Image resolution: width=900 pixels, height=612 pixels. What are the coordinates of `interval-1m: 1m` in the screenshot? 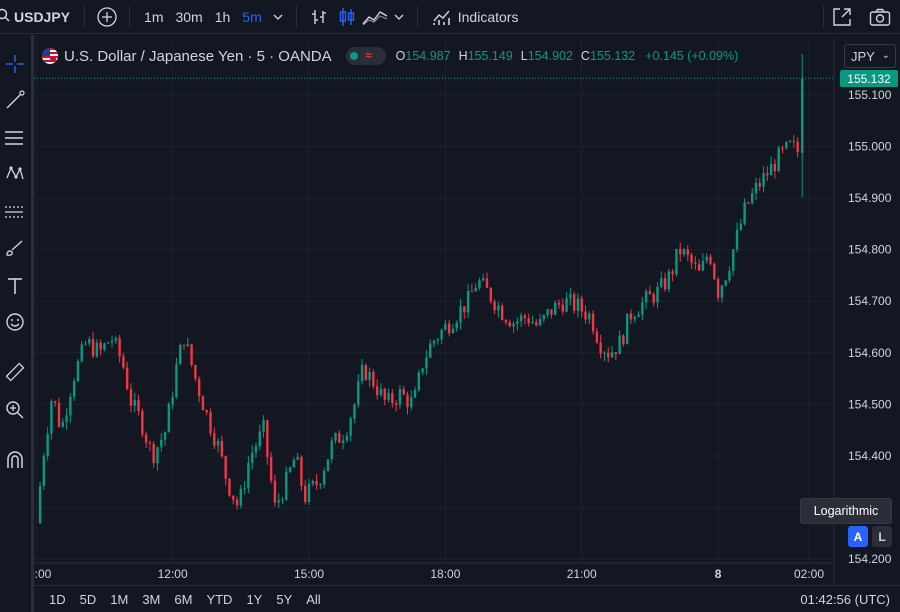 It's located at (153, 17).